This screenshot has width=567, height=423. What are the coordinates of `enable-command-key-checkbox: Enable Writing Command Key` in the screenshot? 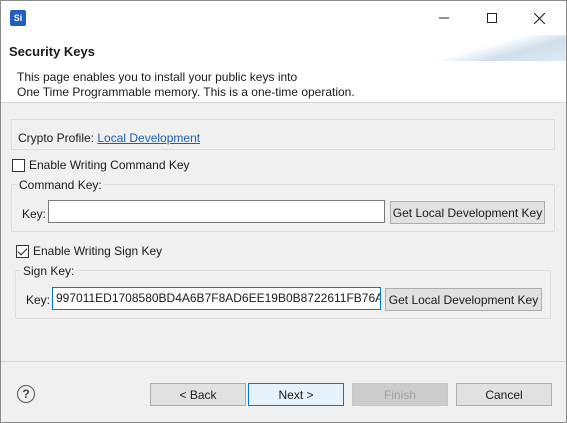 It's located at (101, 165).